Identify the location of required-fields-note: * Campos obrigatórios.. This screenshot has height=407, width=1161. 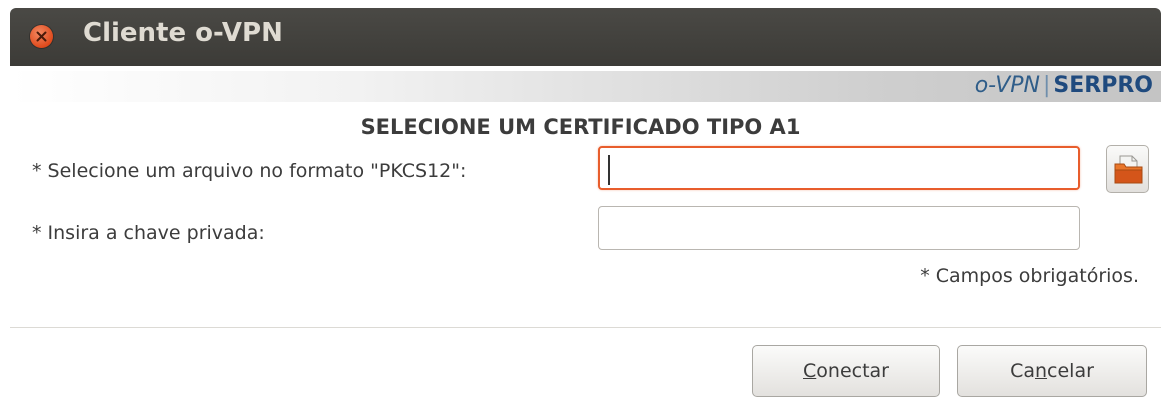
(1029, 276).